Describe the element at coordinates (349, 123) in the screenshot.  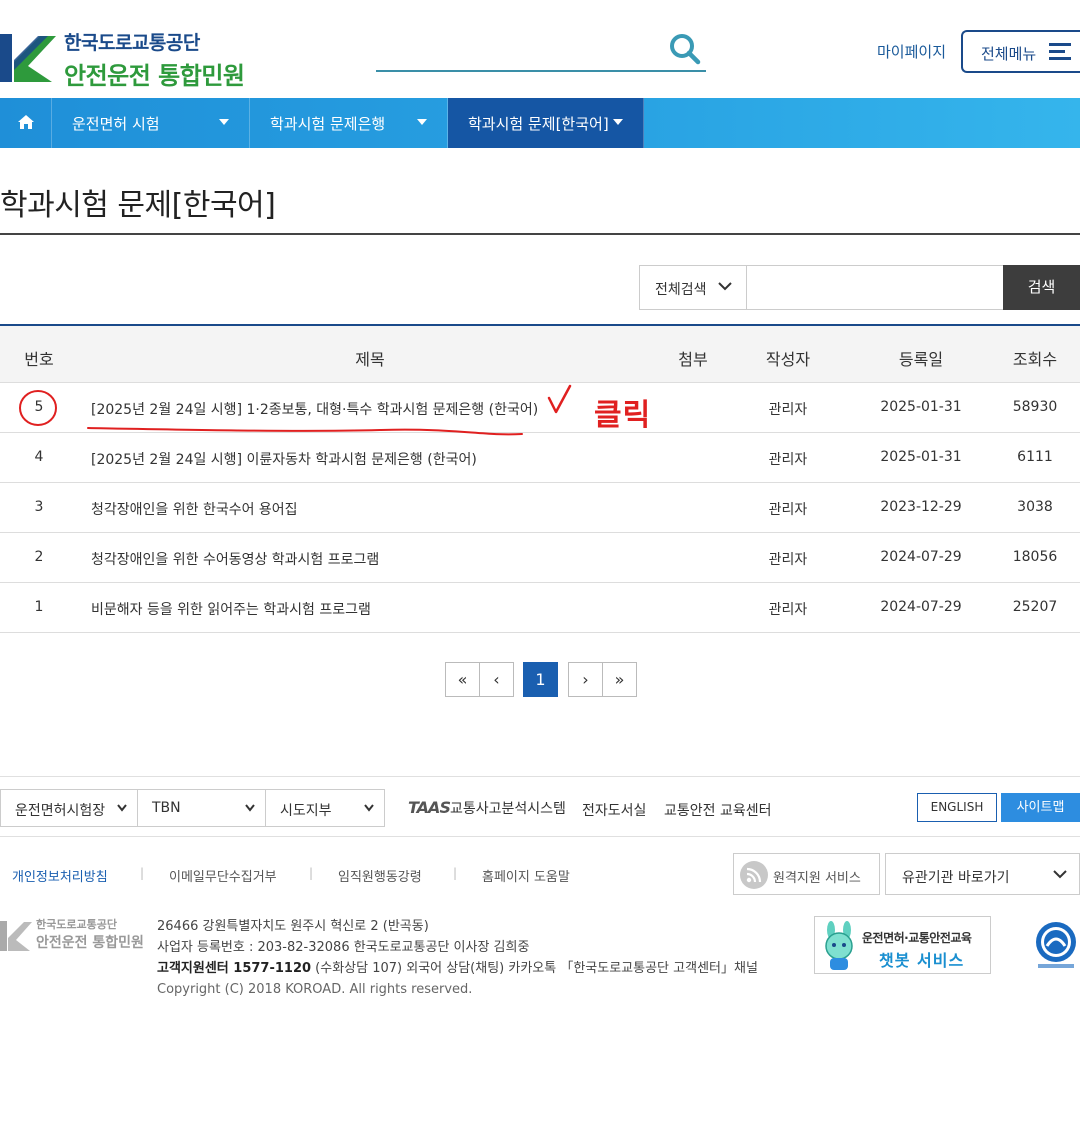
I see `nav-item-question-bank: 학과시험 문제은행` at that location.